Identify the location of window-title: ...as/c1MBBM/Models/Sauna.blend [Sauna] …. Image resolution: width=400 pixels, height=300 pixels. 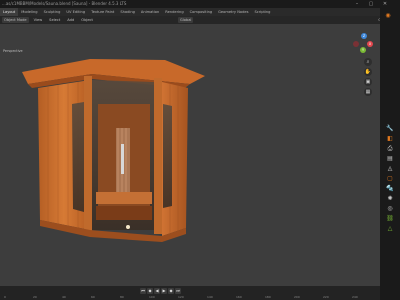
(64, 3).